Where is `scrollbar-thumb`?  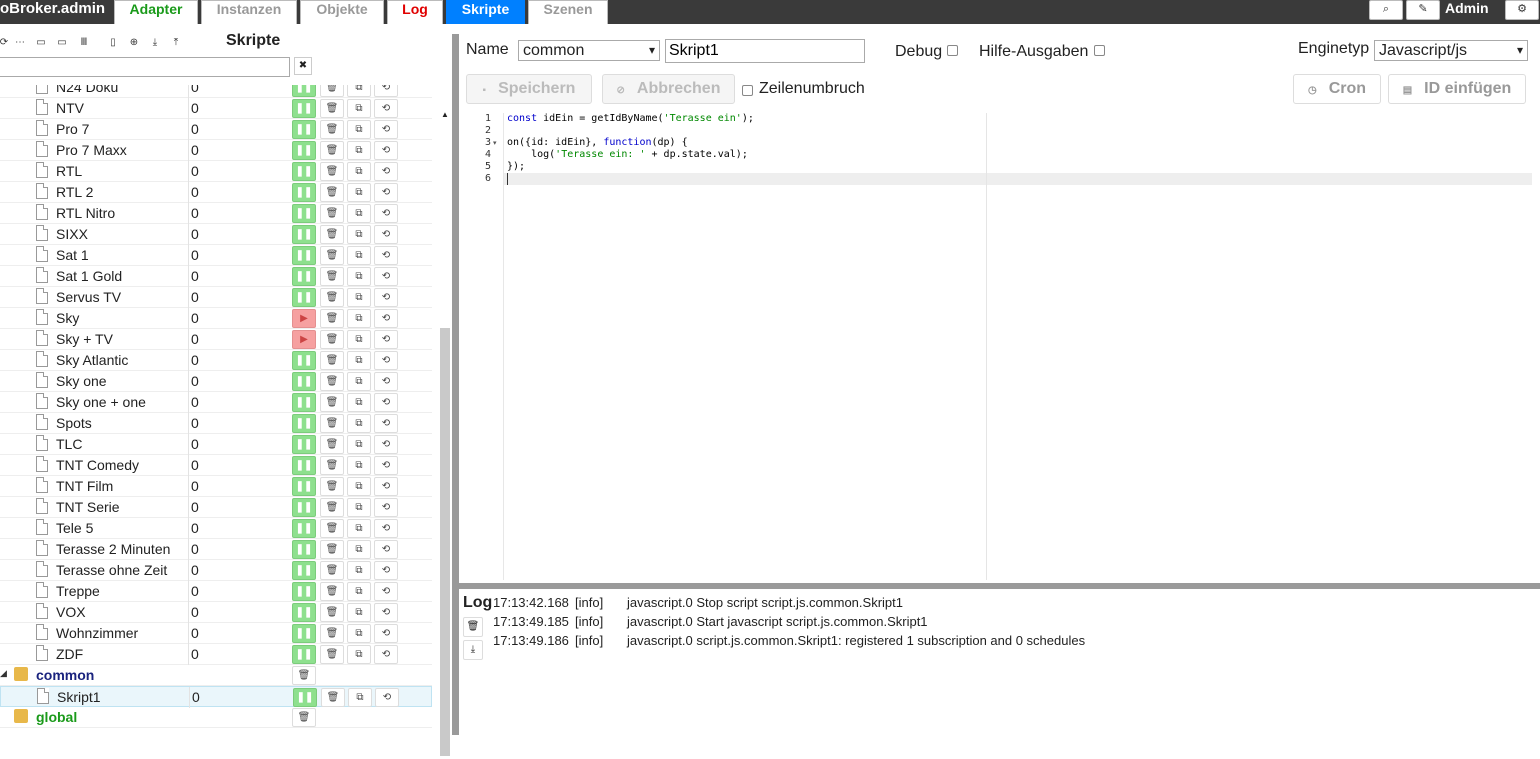 scrollbar-thumb is located at coordinates (445, 542).